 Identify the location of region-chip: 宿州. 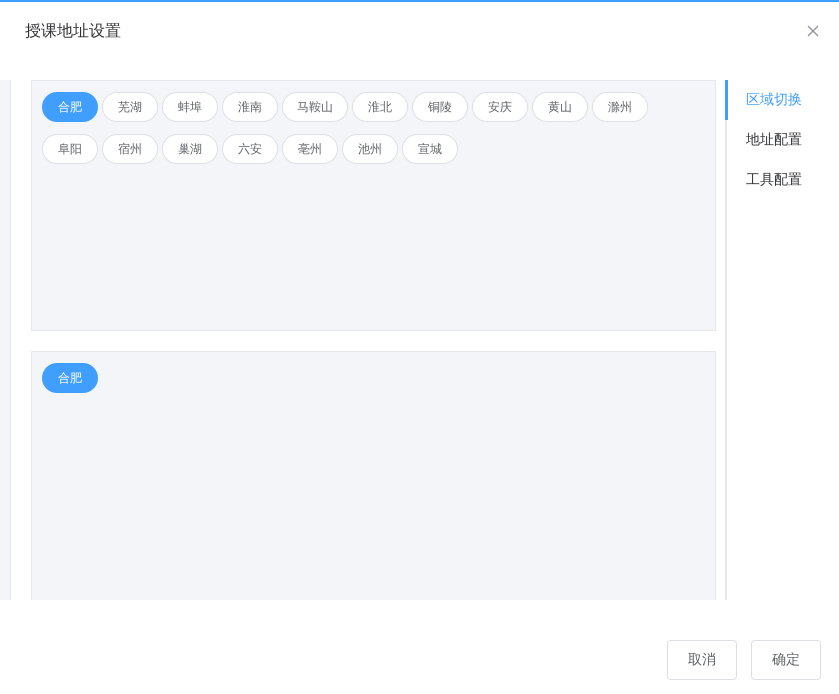
(130, 149).